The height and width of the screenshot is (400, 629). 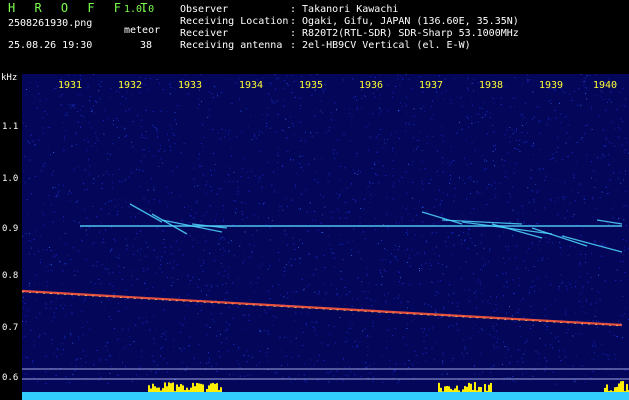 What do you see at coordinates (10, 276) in the screenshot?
I see `y-tick-label: 0.8` at bounding box center [10, 276].